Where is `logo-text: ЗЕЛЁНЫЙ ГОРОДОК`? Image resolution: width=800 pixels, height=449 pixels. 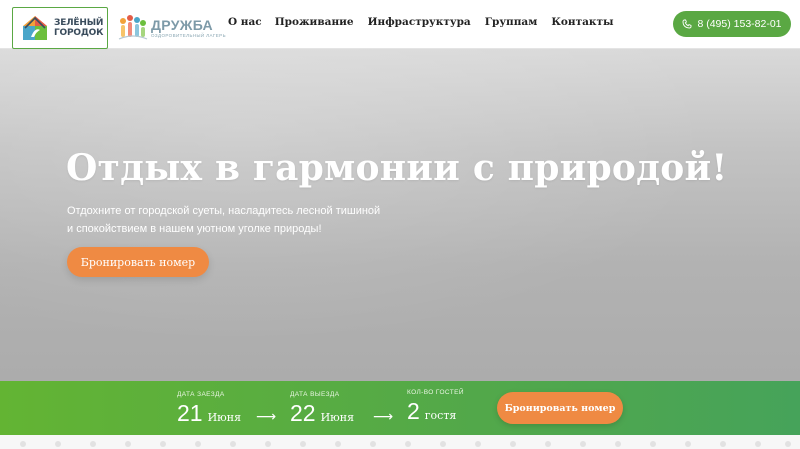 logo-text: ЗЕЛЁНЫЙ ГОРОДОК is located at coordinates (78, 28).